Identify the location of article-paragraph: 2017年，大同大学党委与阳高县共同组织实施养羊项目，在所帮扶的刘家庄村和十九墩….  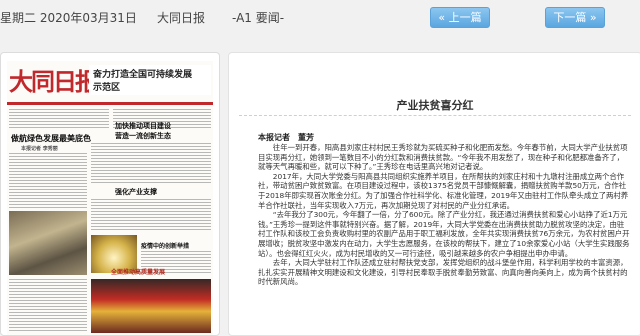
(443, 190).